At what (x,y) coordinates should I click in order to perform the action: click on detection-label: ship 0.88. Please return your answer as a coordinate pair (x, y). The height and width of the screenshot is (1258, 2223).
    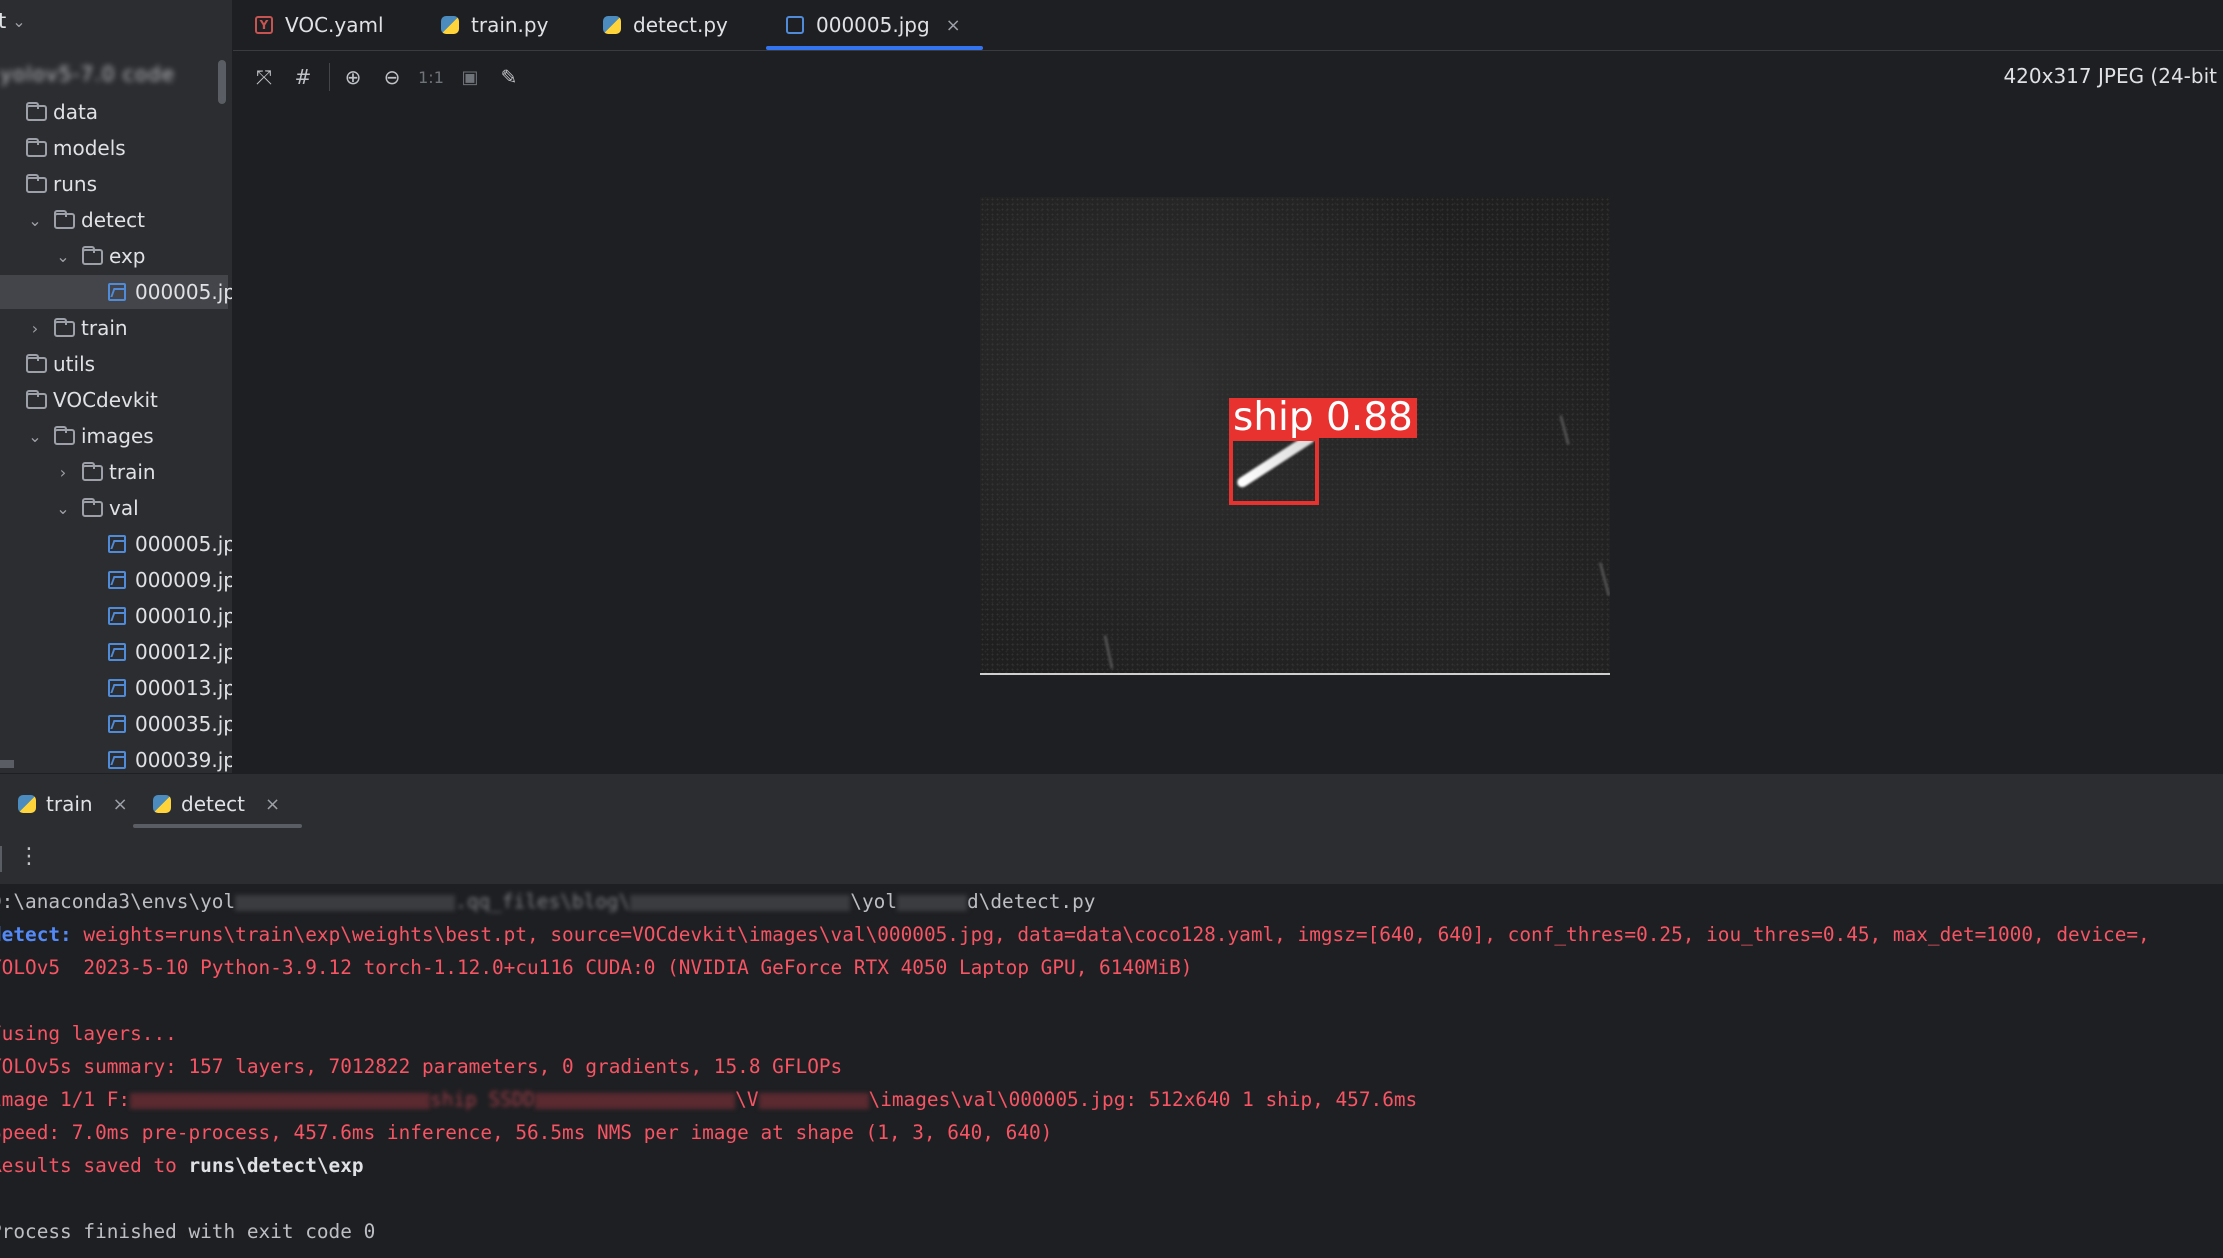
    Looking at the image, I should click on (1323, 418).